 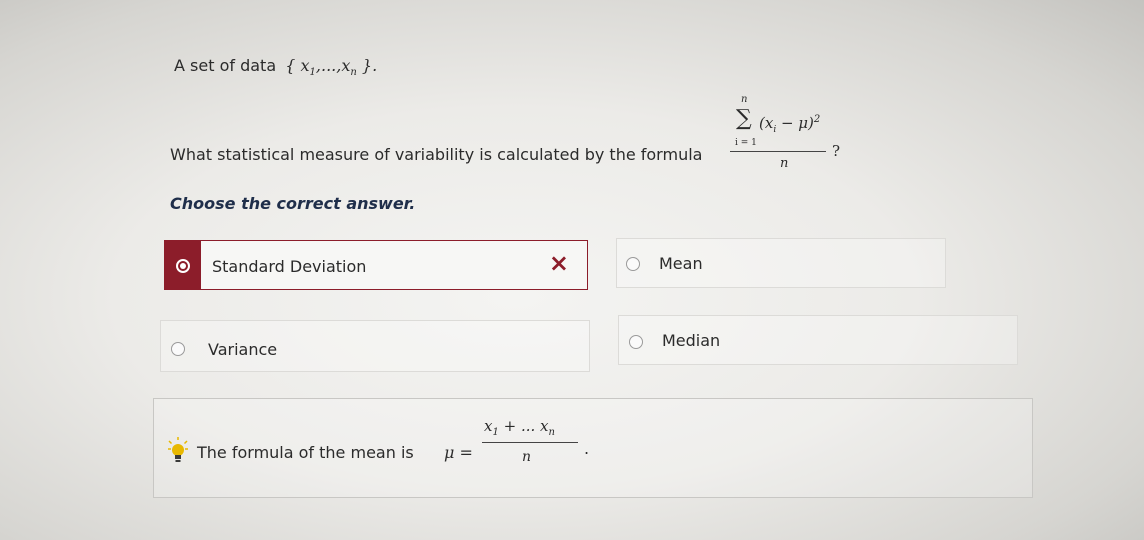 I want to click on option-label: Median, so click(x=691, y=340).